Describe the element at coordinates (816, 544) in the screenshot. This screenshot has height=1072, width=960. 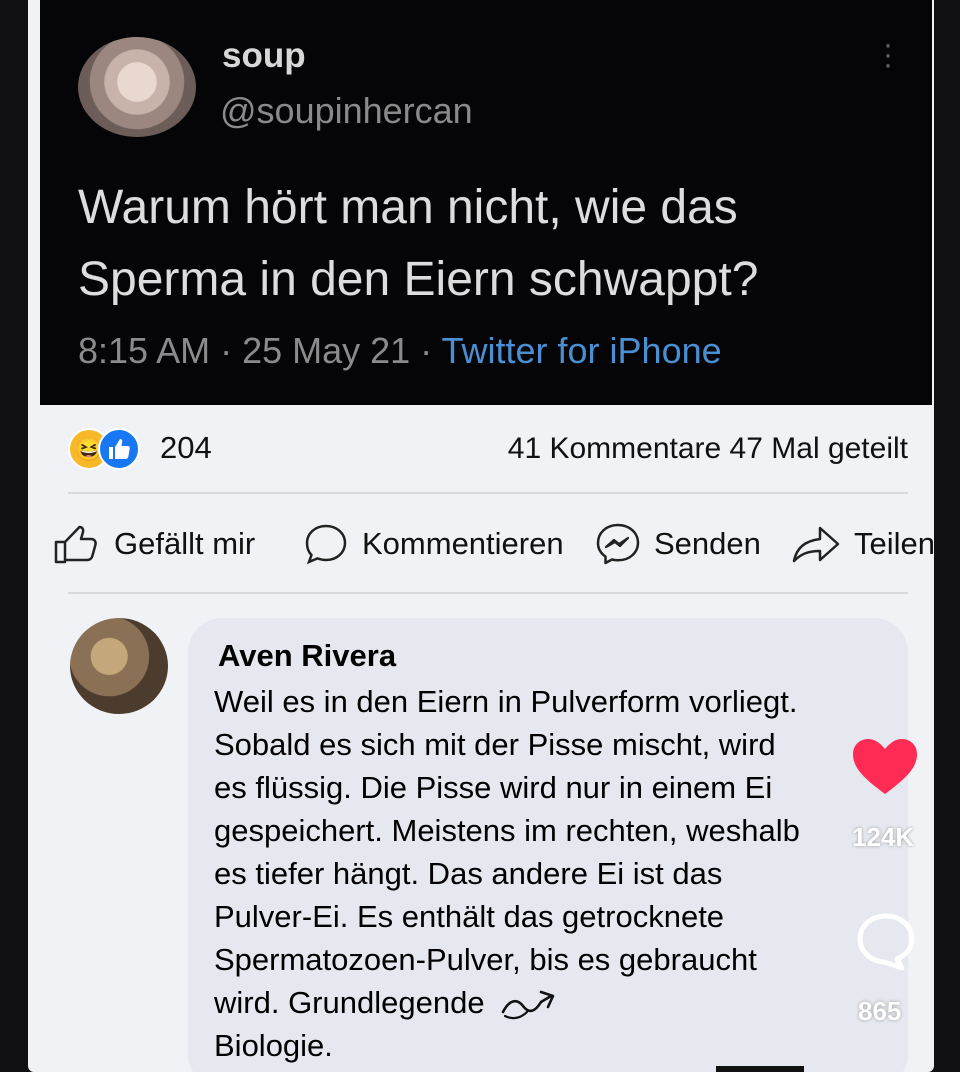
I see `share-arrow-icon` at that location.